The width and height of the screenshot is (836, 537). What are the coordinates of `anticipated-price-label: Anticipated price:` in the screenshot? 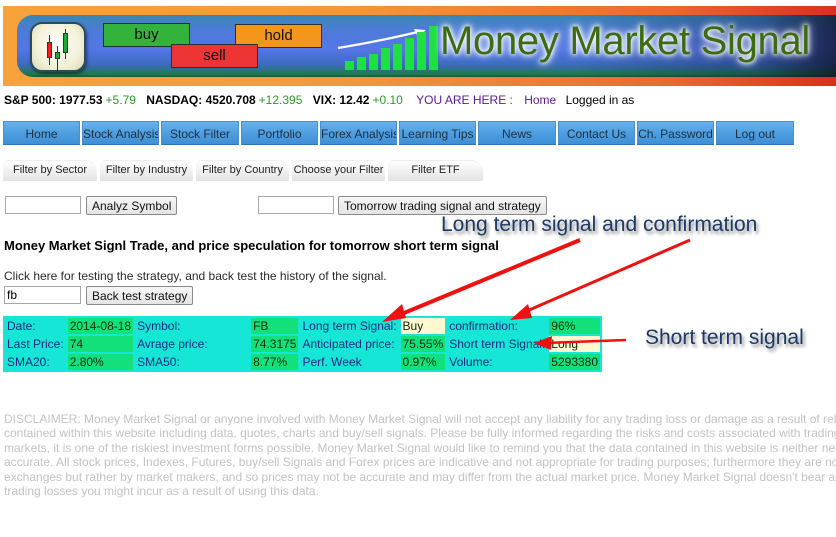 It's located at (349, 344).